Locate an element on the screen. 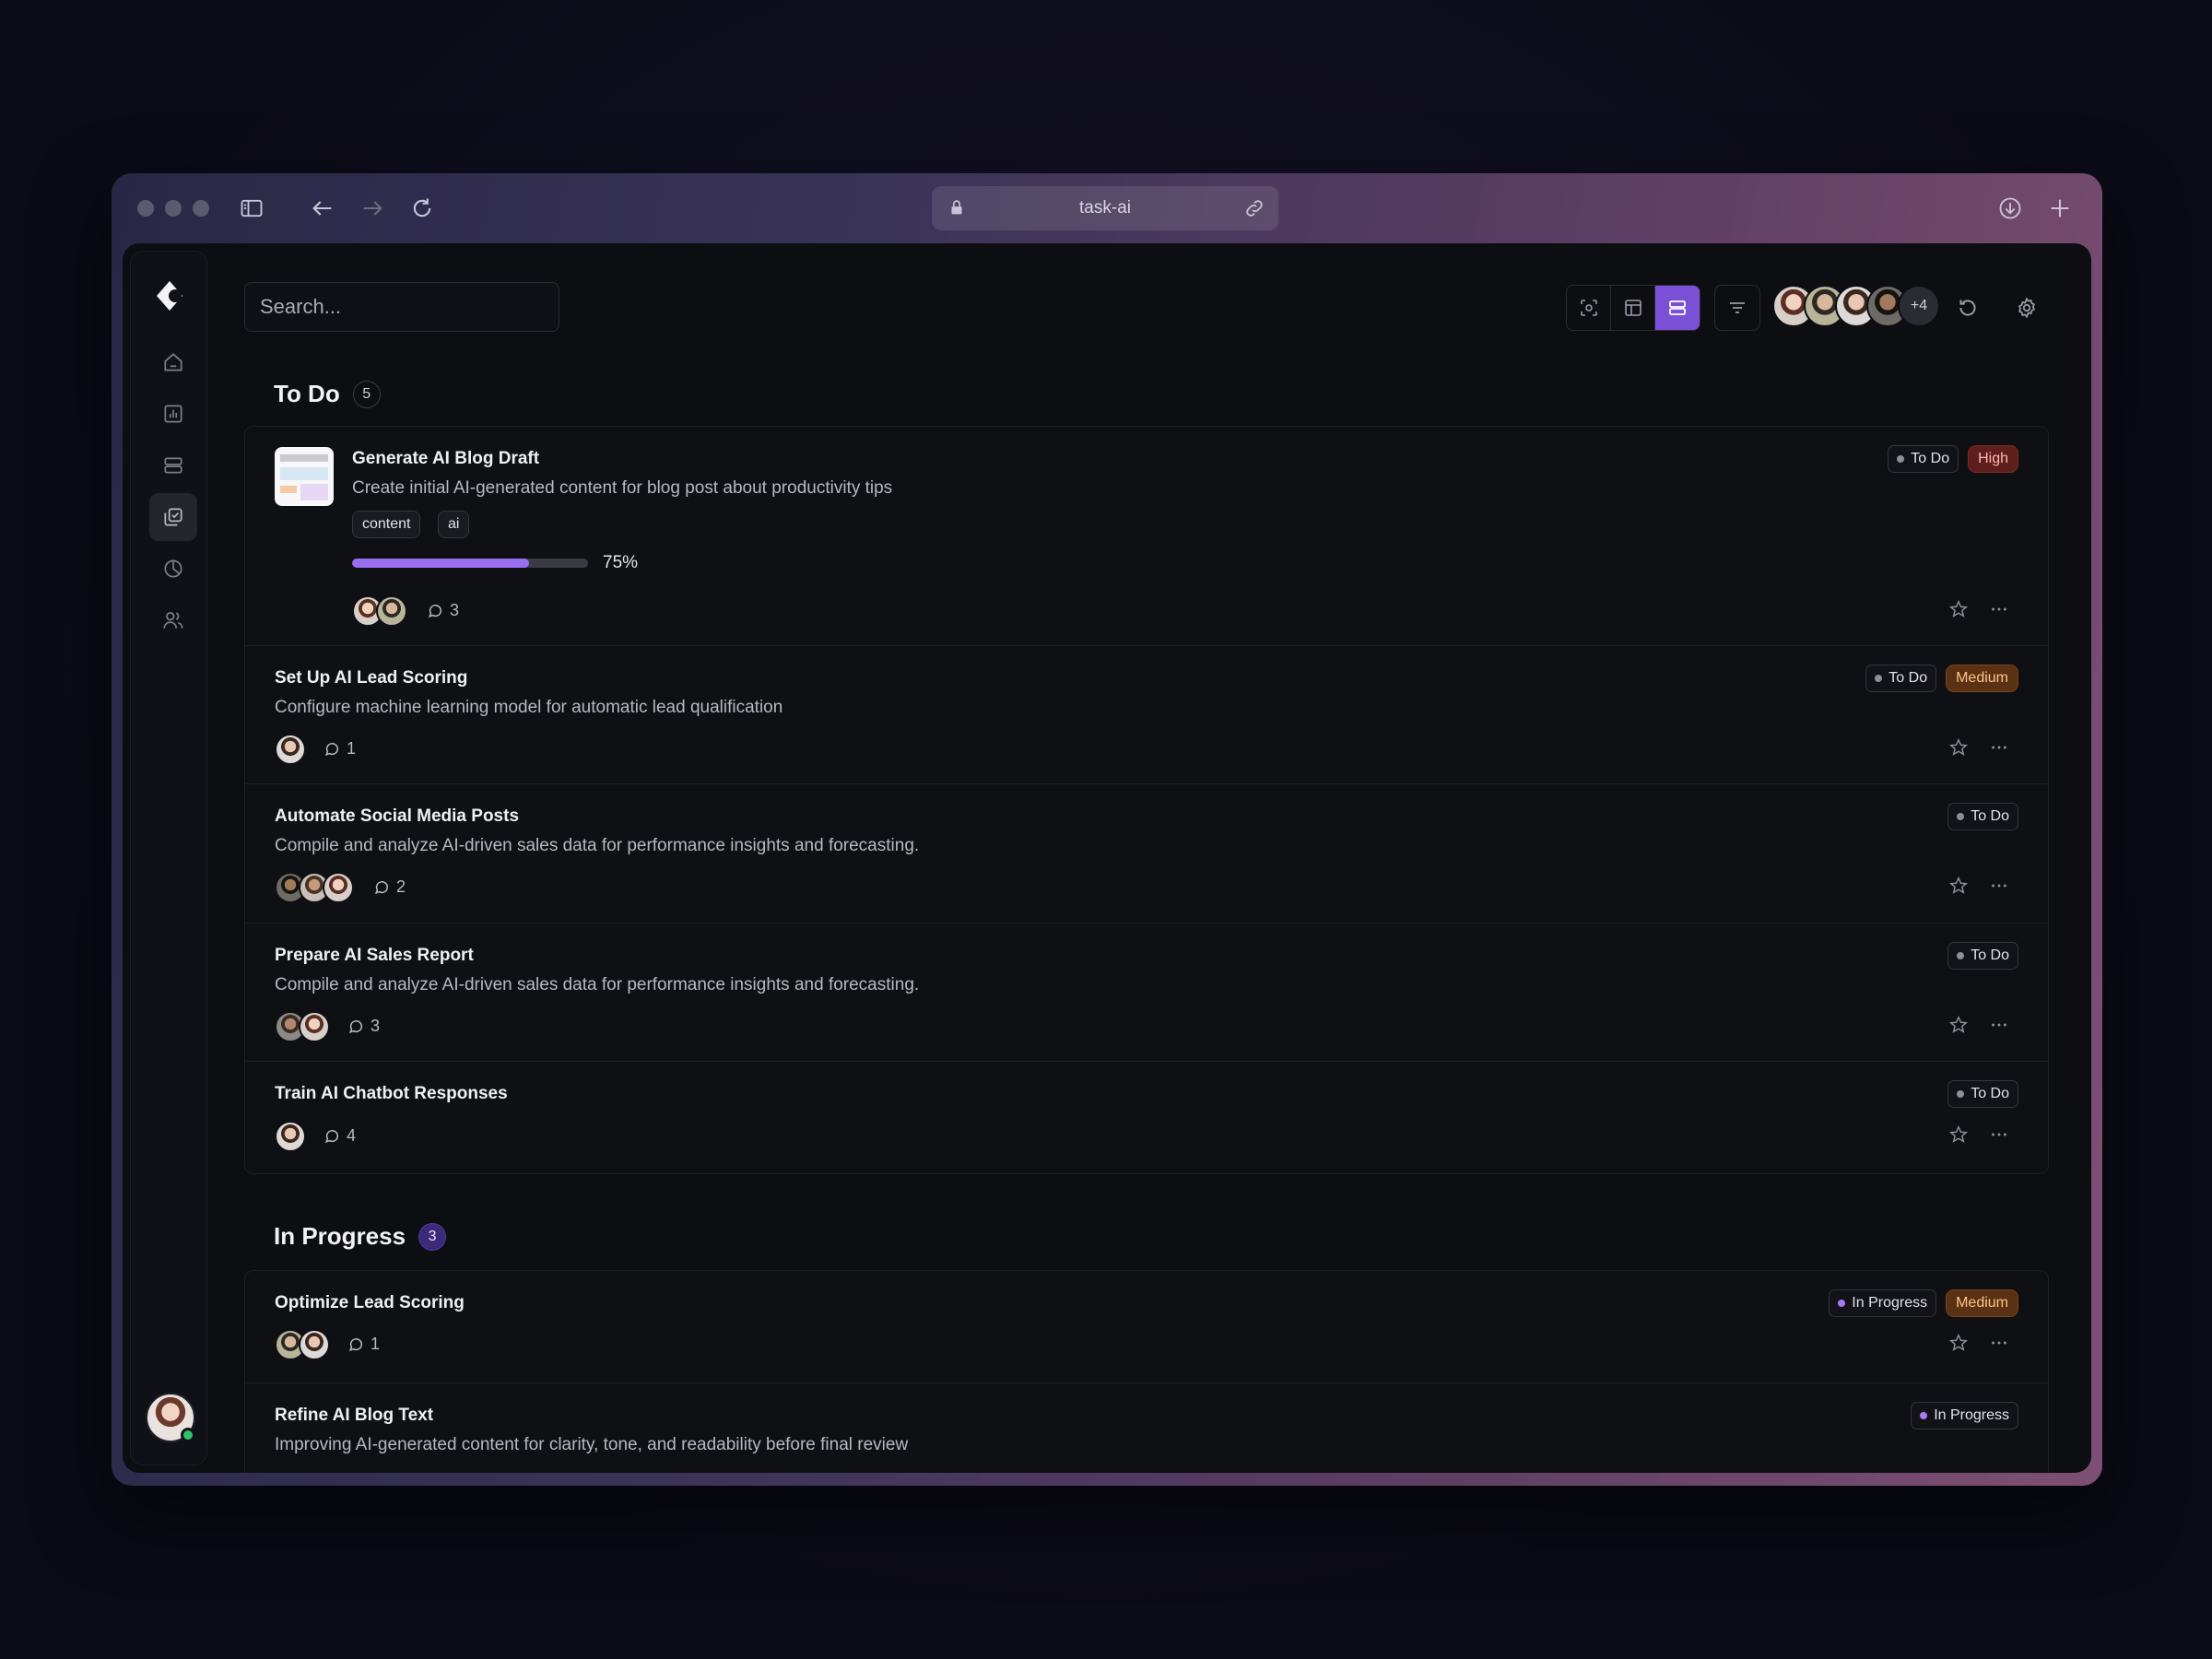 This screenshot has width=2212, height=1659. nav-reports is located at coordinates (173, 569).